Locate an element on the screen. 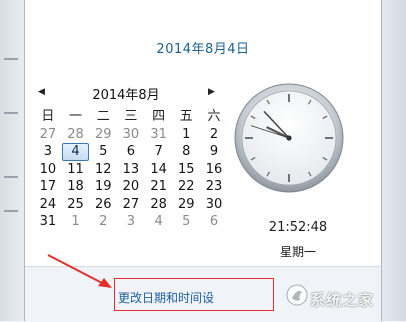 The image size is (406, 322). watermark-logo-icon is located at coordinates (297, 295).